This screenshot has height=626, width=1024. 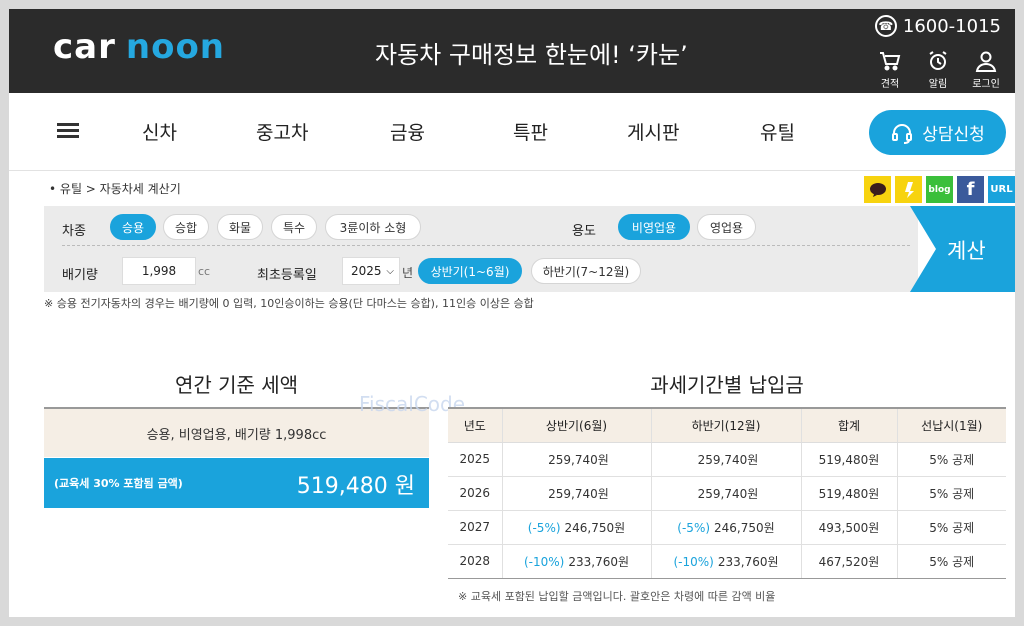 I want to click on nav-item-new-car: 신차, so click(x=159, y=131).